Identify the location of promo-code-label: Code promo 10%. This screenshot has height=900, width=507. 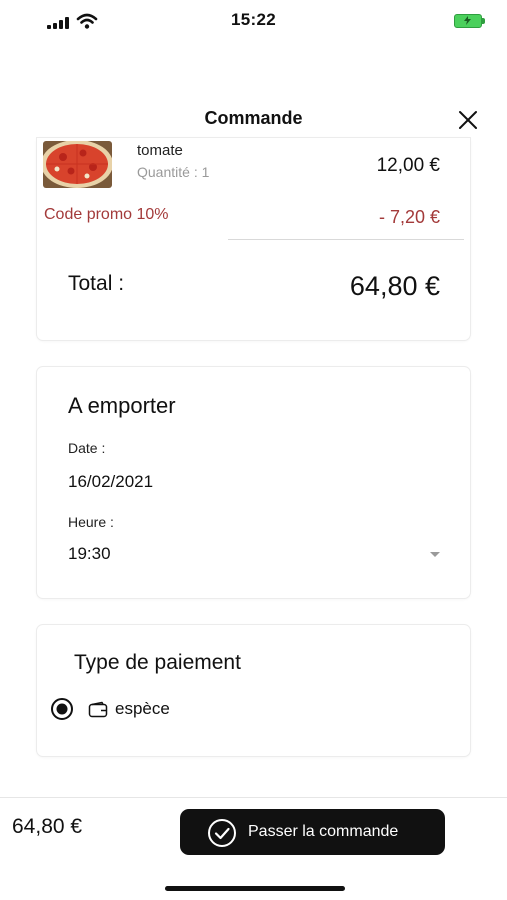
(106, 214).